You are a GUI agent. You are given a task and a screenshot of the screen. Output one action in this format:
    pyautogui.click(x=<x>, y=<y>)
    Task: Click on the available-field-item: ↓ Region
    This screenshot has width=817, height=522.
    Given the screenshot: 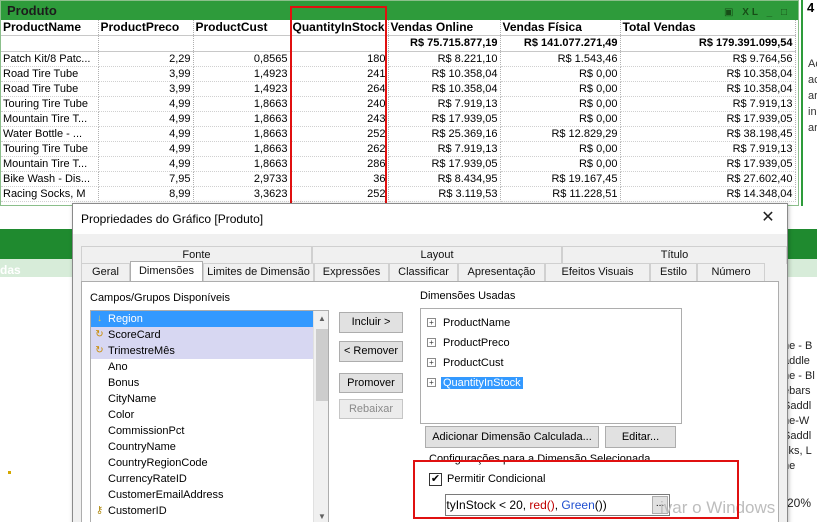 What is the action you would take?
    pyautogui.click(x=202, y=319)
    